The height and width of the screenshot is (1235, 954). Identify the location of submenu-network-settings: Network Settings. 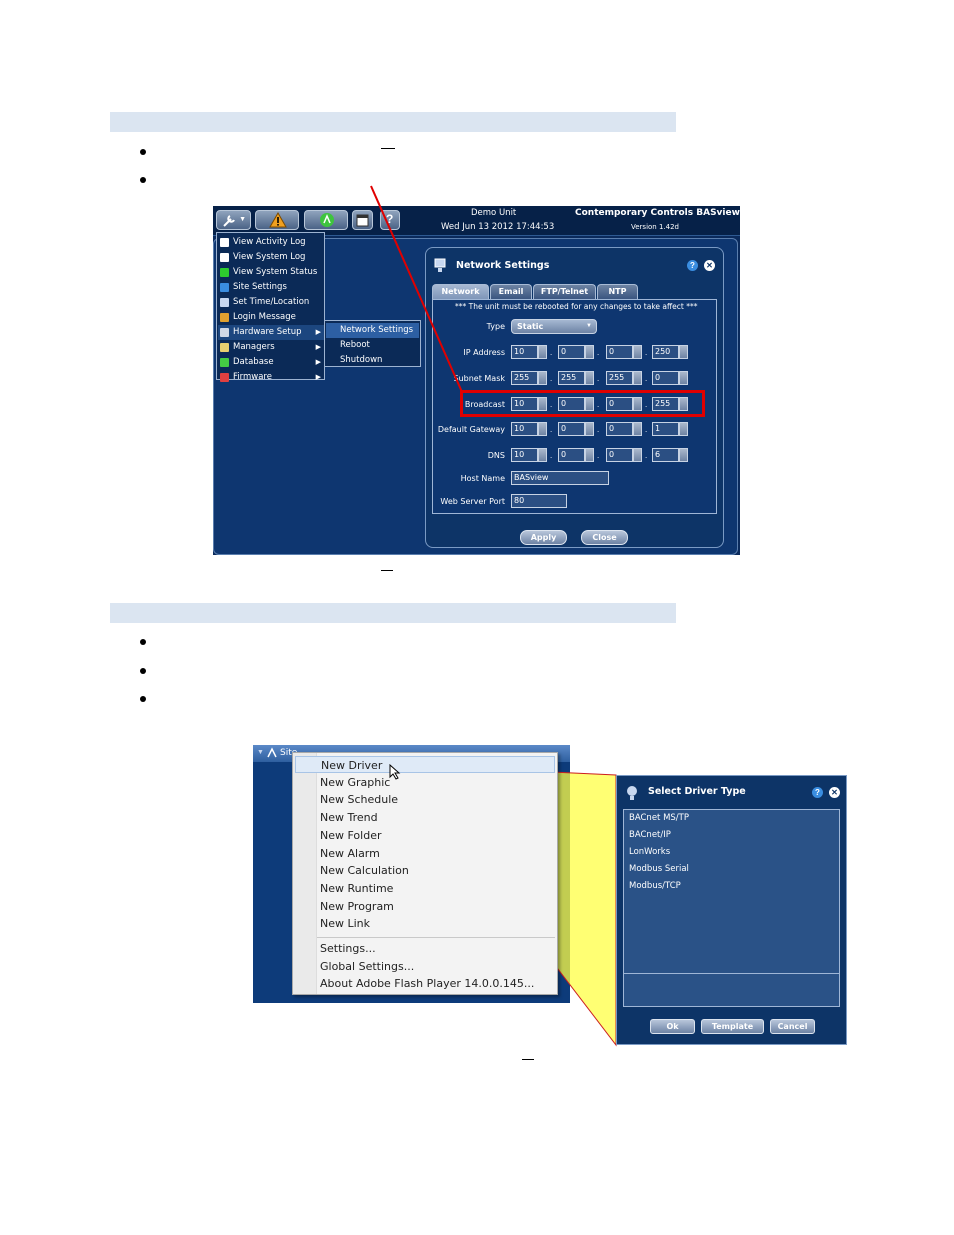
(372, 330).